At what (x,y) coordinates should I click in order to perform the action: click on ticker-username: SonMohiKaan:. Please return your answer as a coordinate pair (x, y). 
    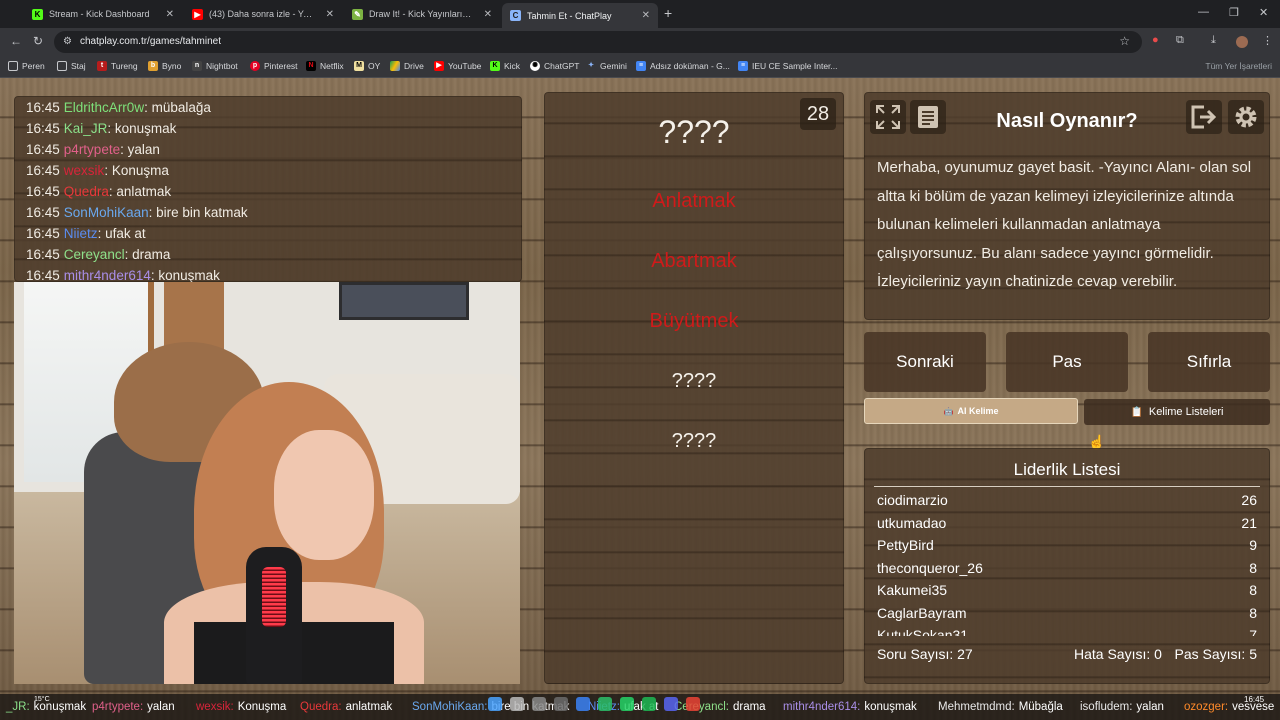
    Looking at the image, I should click on (450, 707).